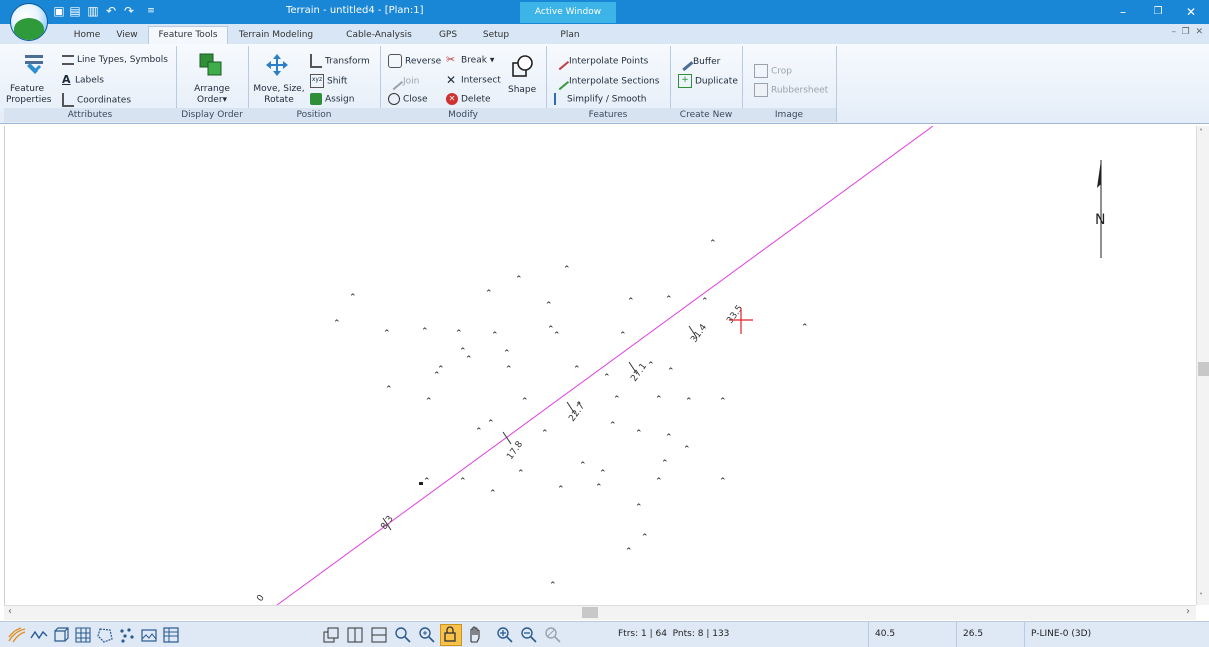  I want to click on break-button: ✂ Break ▾, so click(470, 60).